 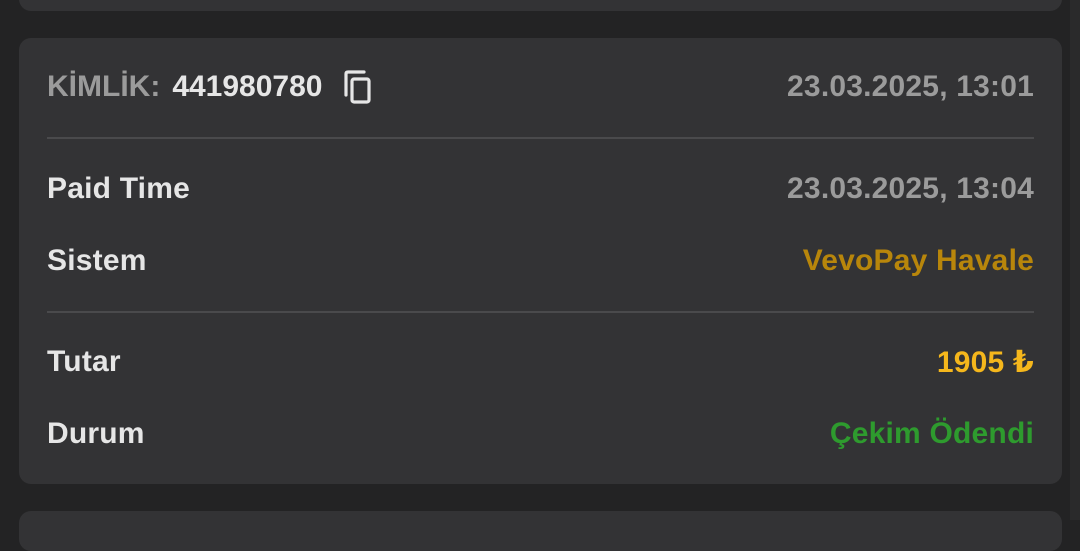 I want to click on copy-icon, so click(x=357, y=87).